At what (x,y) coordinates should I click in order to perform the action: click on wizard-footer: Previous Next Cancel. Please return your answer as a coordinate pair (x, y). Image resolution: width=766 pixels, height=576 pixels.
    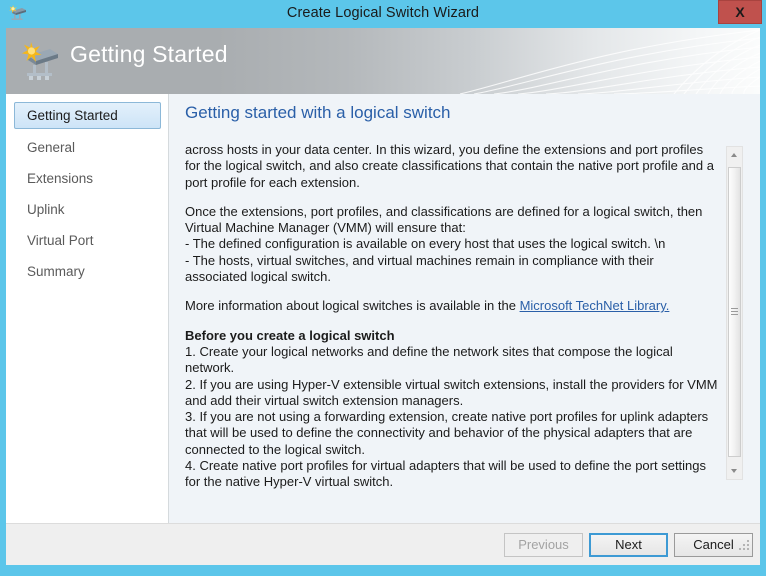
    Looking at the image, I should click on (383, 544).